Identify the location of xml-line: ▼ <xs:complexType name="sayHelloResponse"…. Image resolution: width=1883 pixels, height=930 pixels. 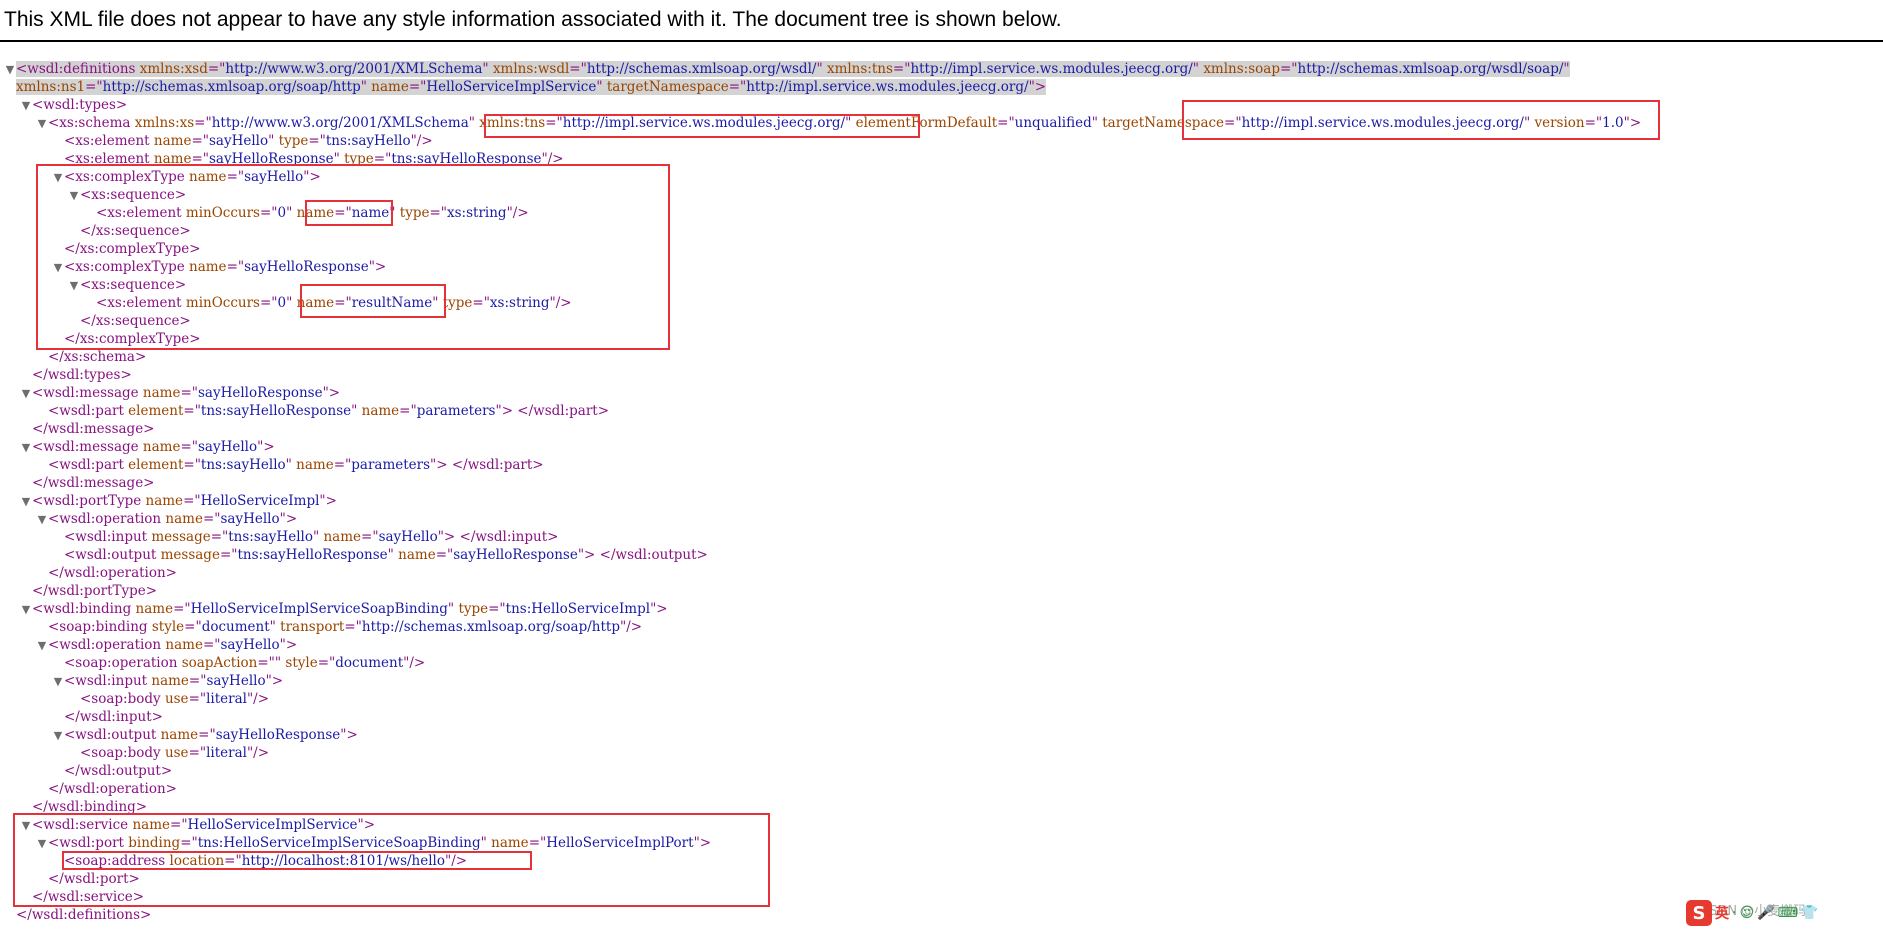
(219, 267).